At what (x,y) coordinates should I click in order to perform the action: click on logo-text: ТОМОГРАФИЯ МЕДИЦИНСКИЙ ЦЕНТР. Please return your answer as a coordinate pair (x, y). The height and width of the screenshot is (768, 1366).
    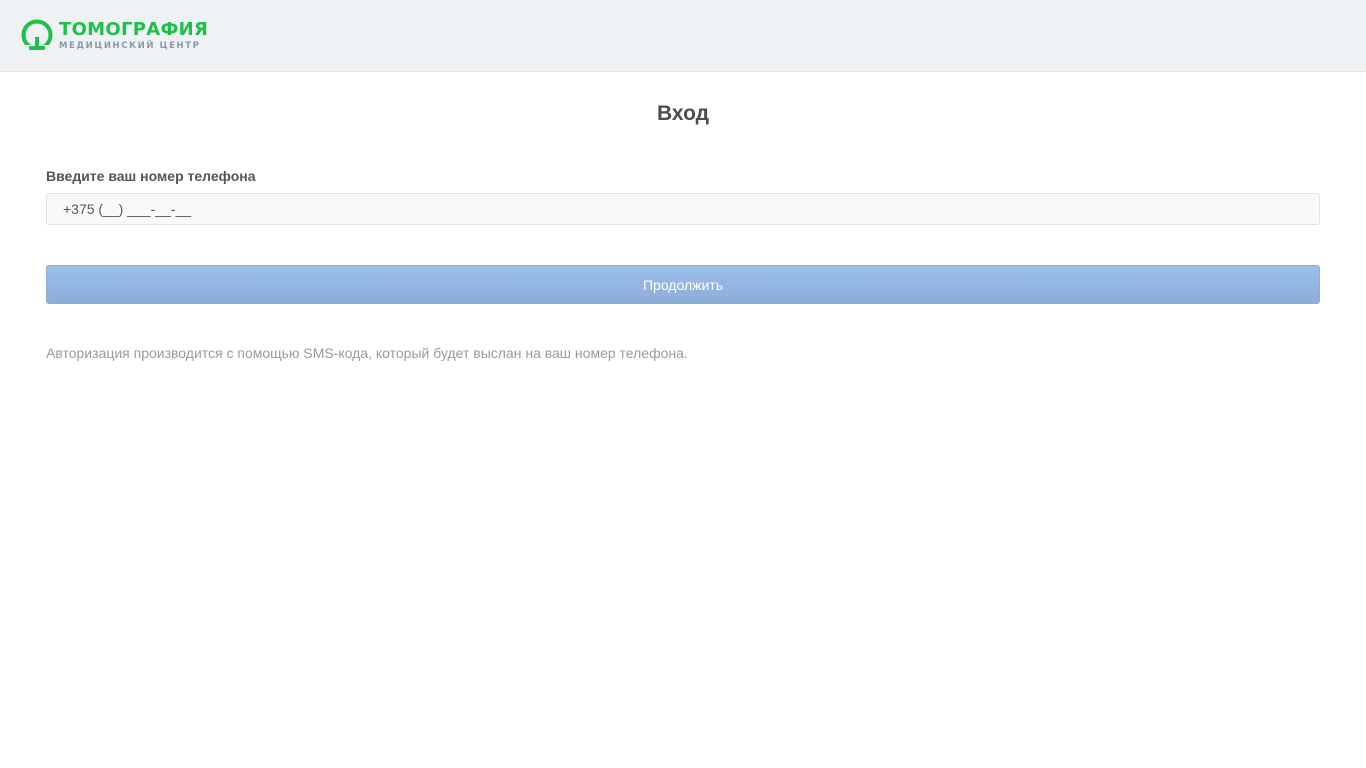
    Looking at the image, I should click on (133, 36).